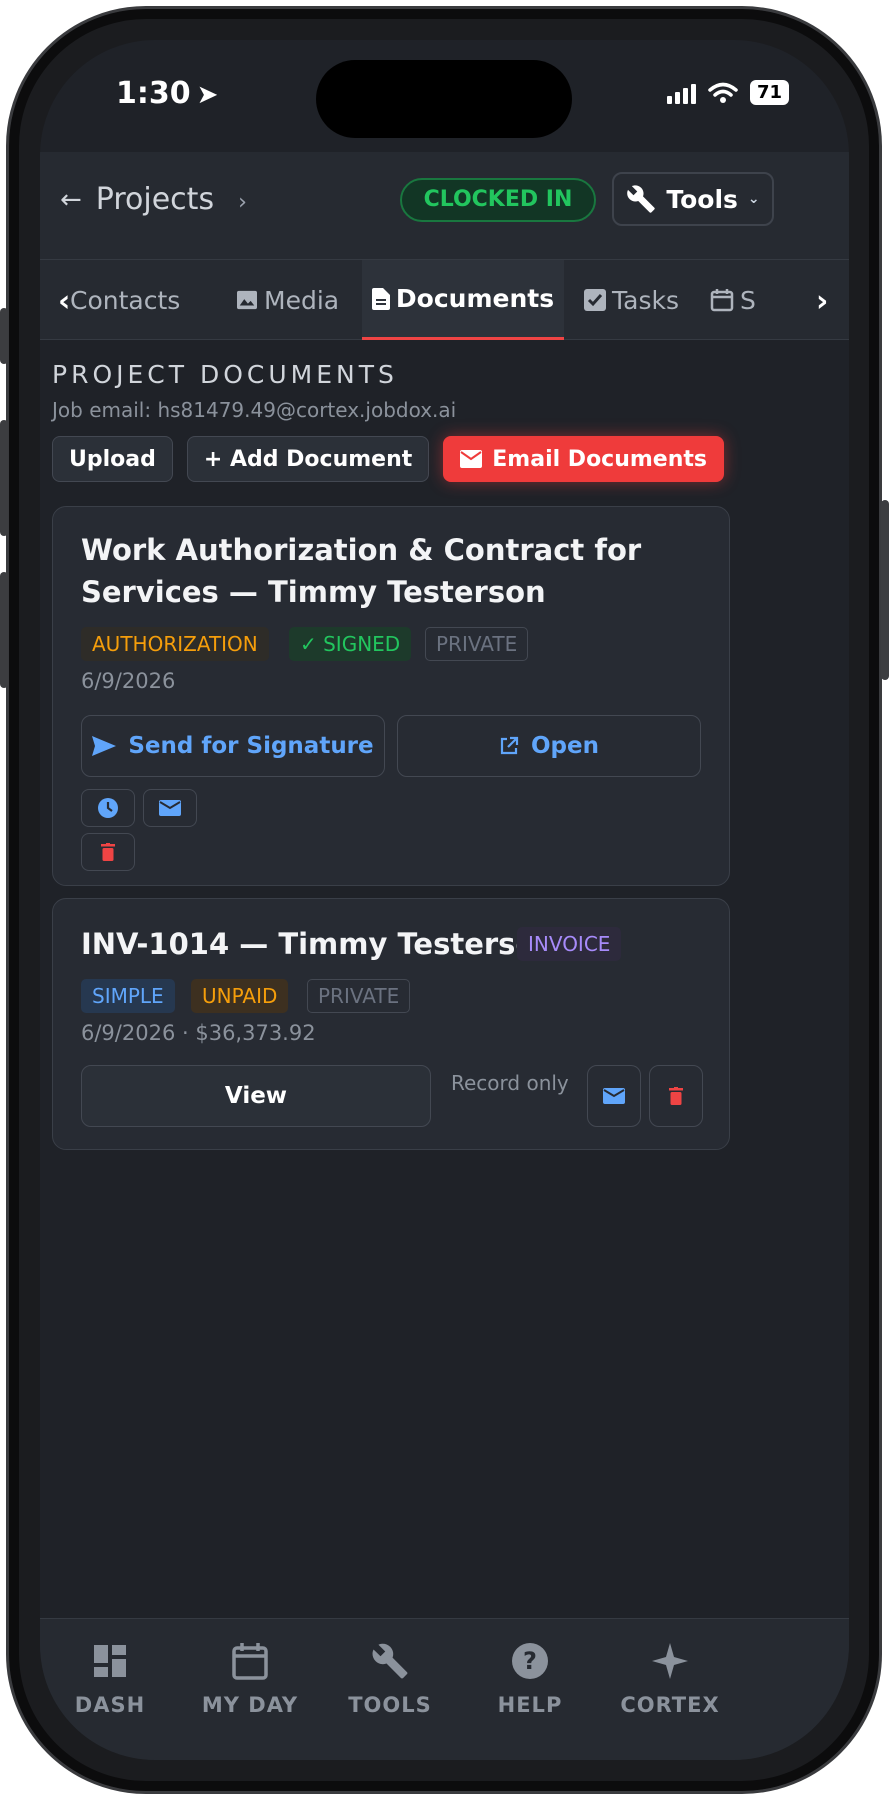  What do you see at coordinates (390, 1705) in the screenshot?
I see `nav-tools-label: TOOLS` at bounding box center [390, 1705].